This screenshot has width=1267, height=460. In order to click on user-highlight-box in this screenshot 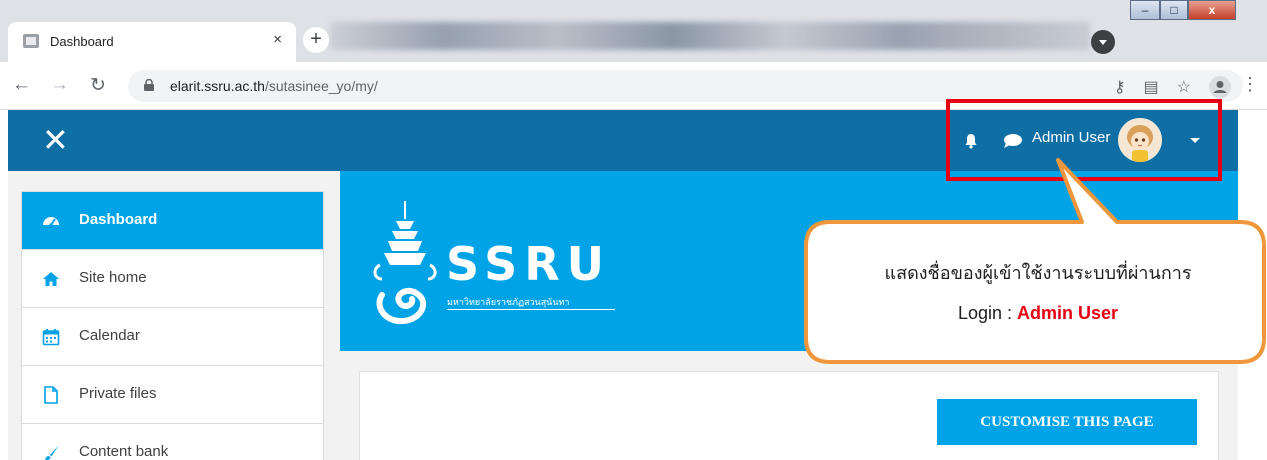, I will do `click(1084, 140)`.